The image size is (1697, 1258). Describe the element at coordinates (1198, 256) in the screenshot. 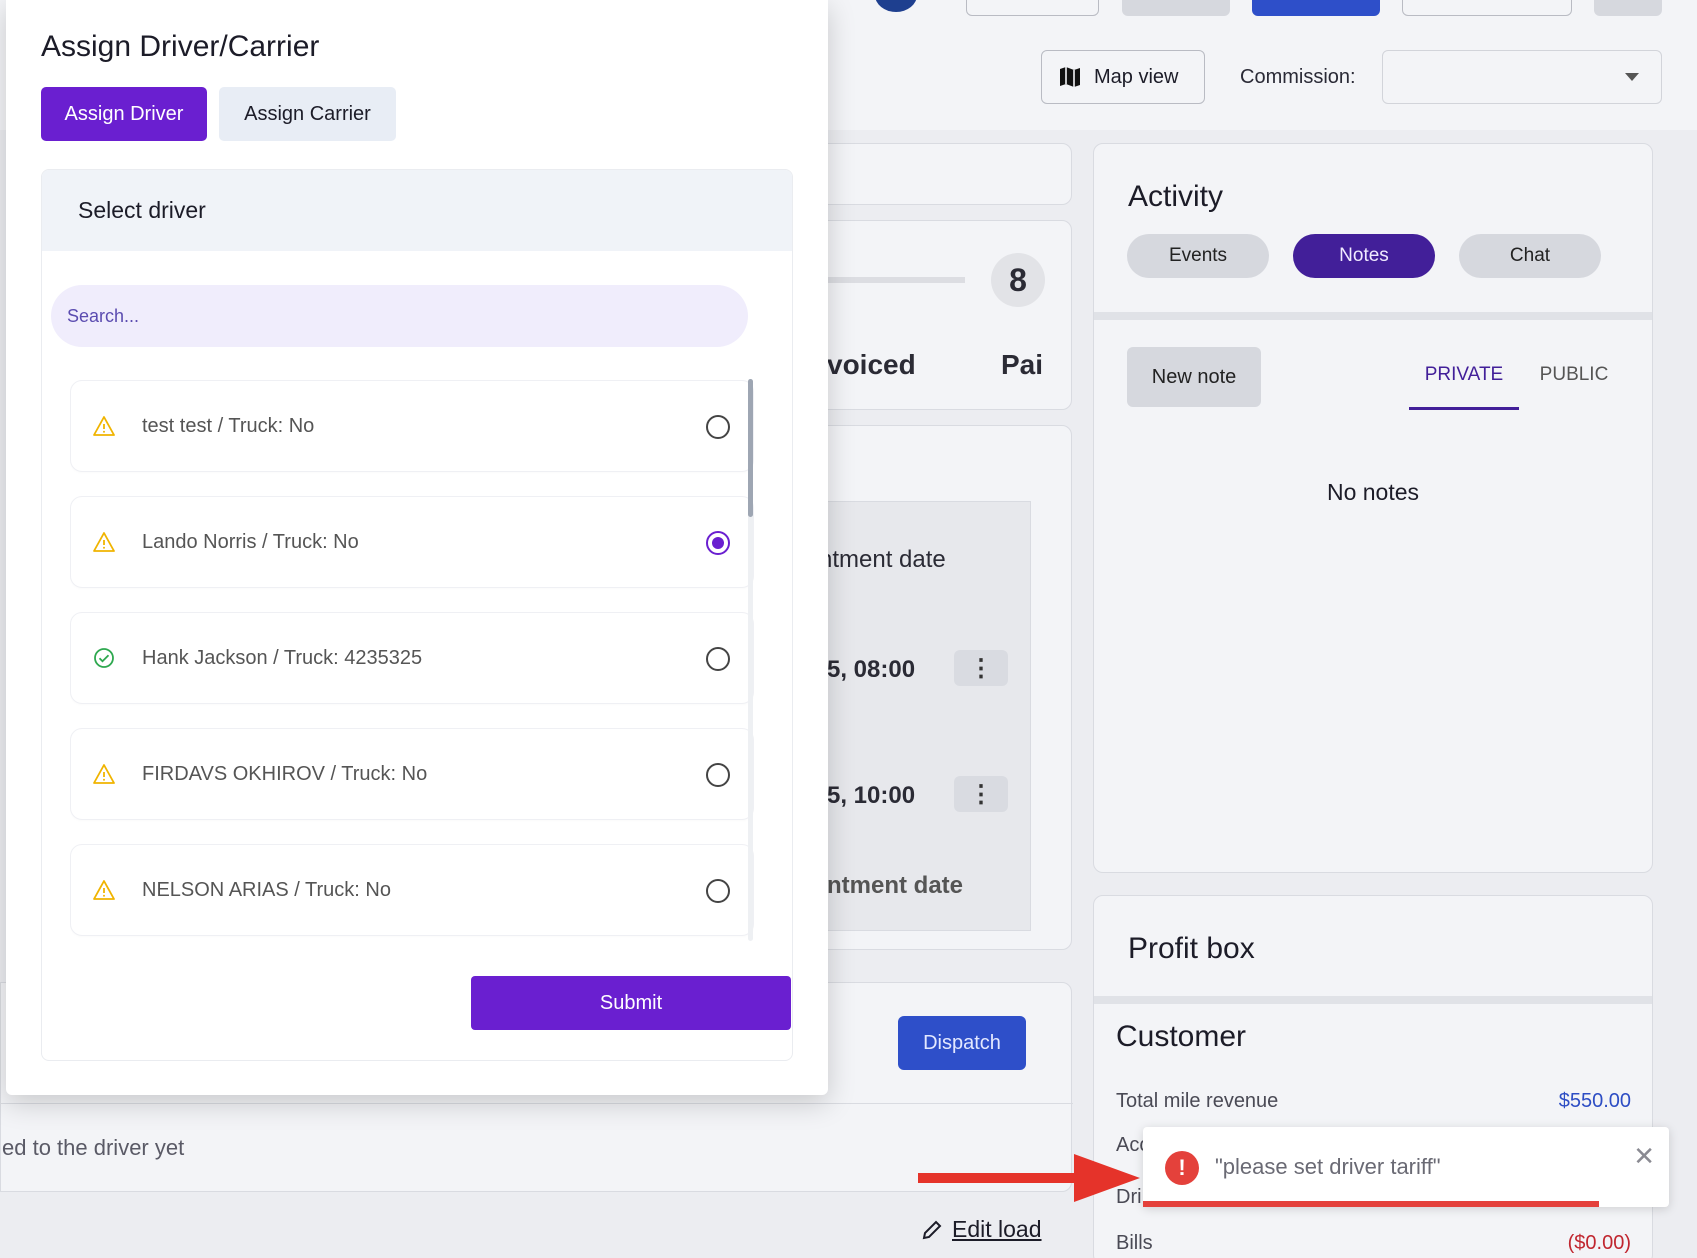

I see `tab-events: Events` at that location.